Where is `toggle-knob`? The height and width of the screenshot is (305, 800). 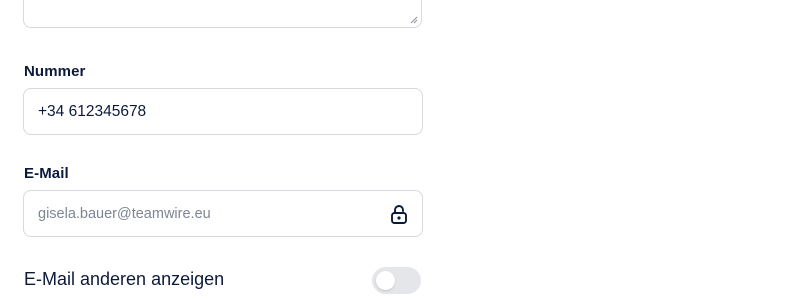
toggle-knob is located at coordinates (385, 280).